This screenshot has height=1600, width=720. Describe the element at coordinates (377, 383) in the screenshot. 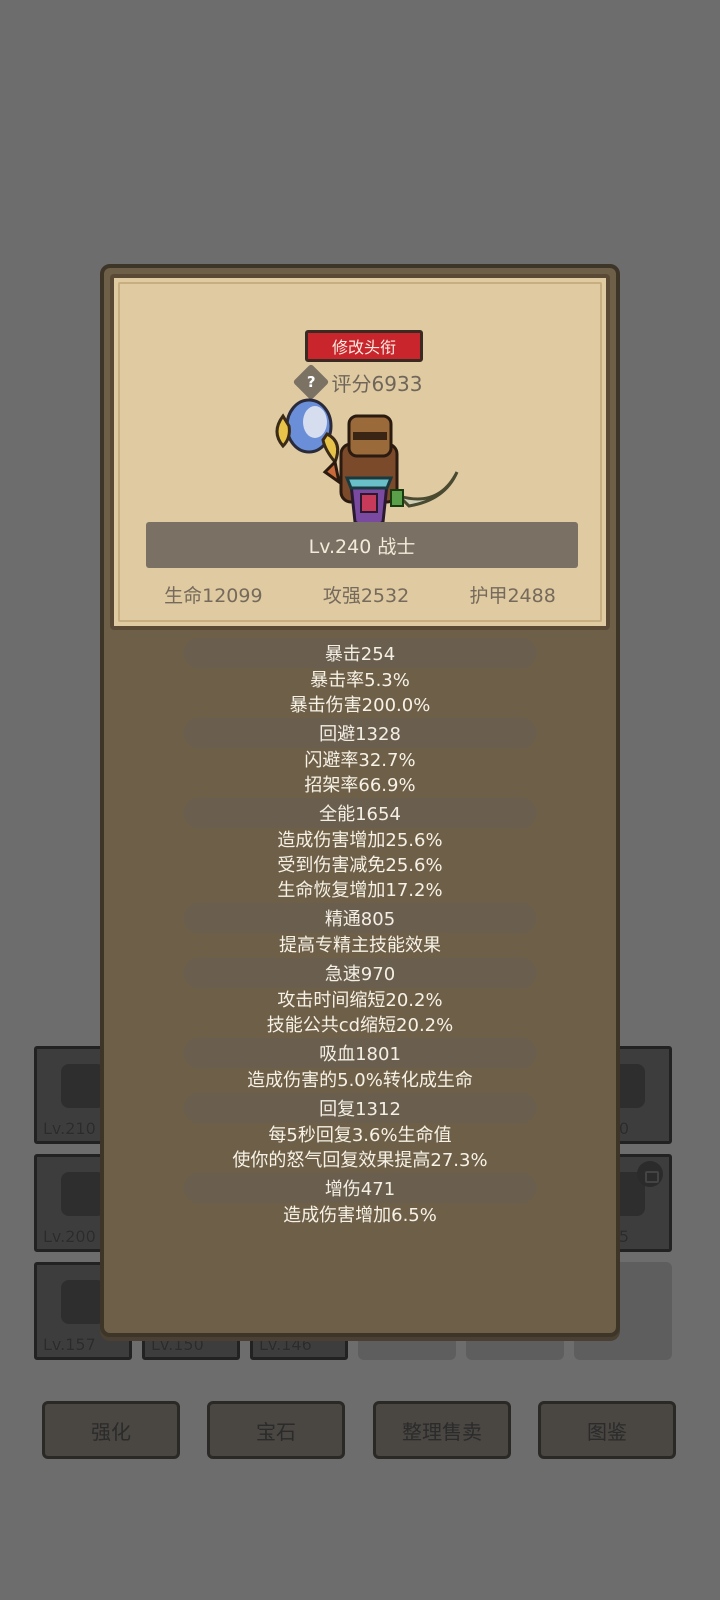

I see `score-value: 评分6933` at that location.